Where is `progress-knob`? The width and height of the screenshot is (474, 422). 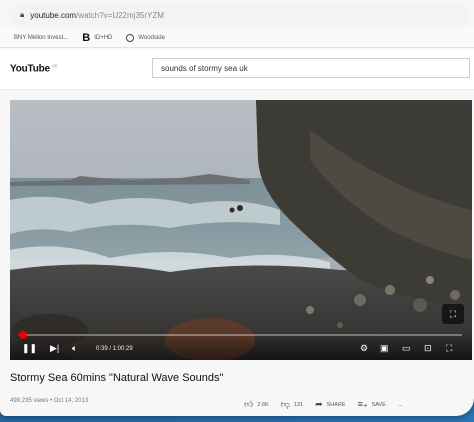 progress-knob is located at coordinates (22, 335).